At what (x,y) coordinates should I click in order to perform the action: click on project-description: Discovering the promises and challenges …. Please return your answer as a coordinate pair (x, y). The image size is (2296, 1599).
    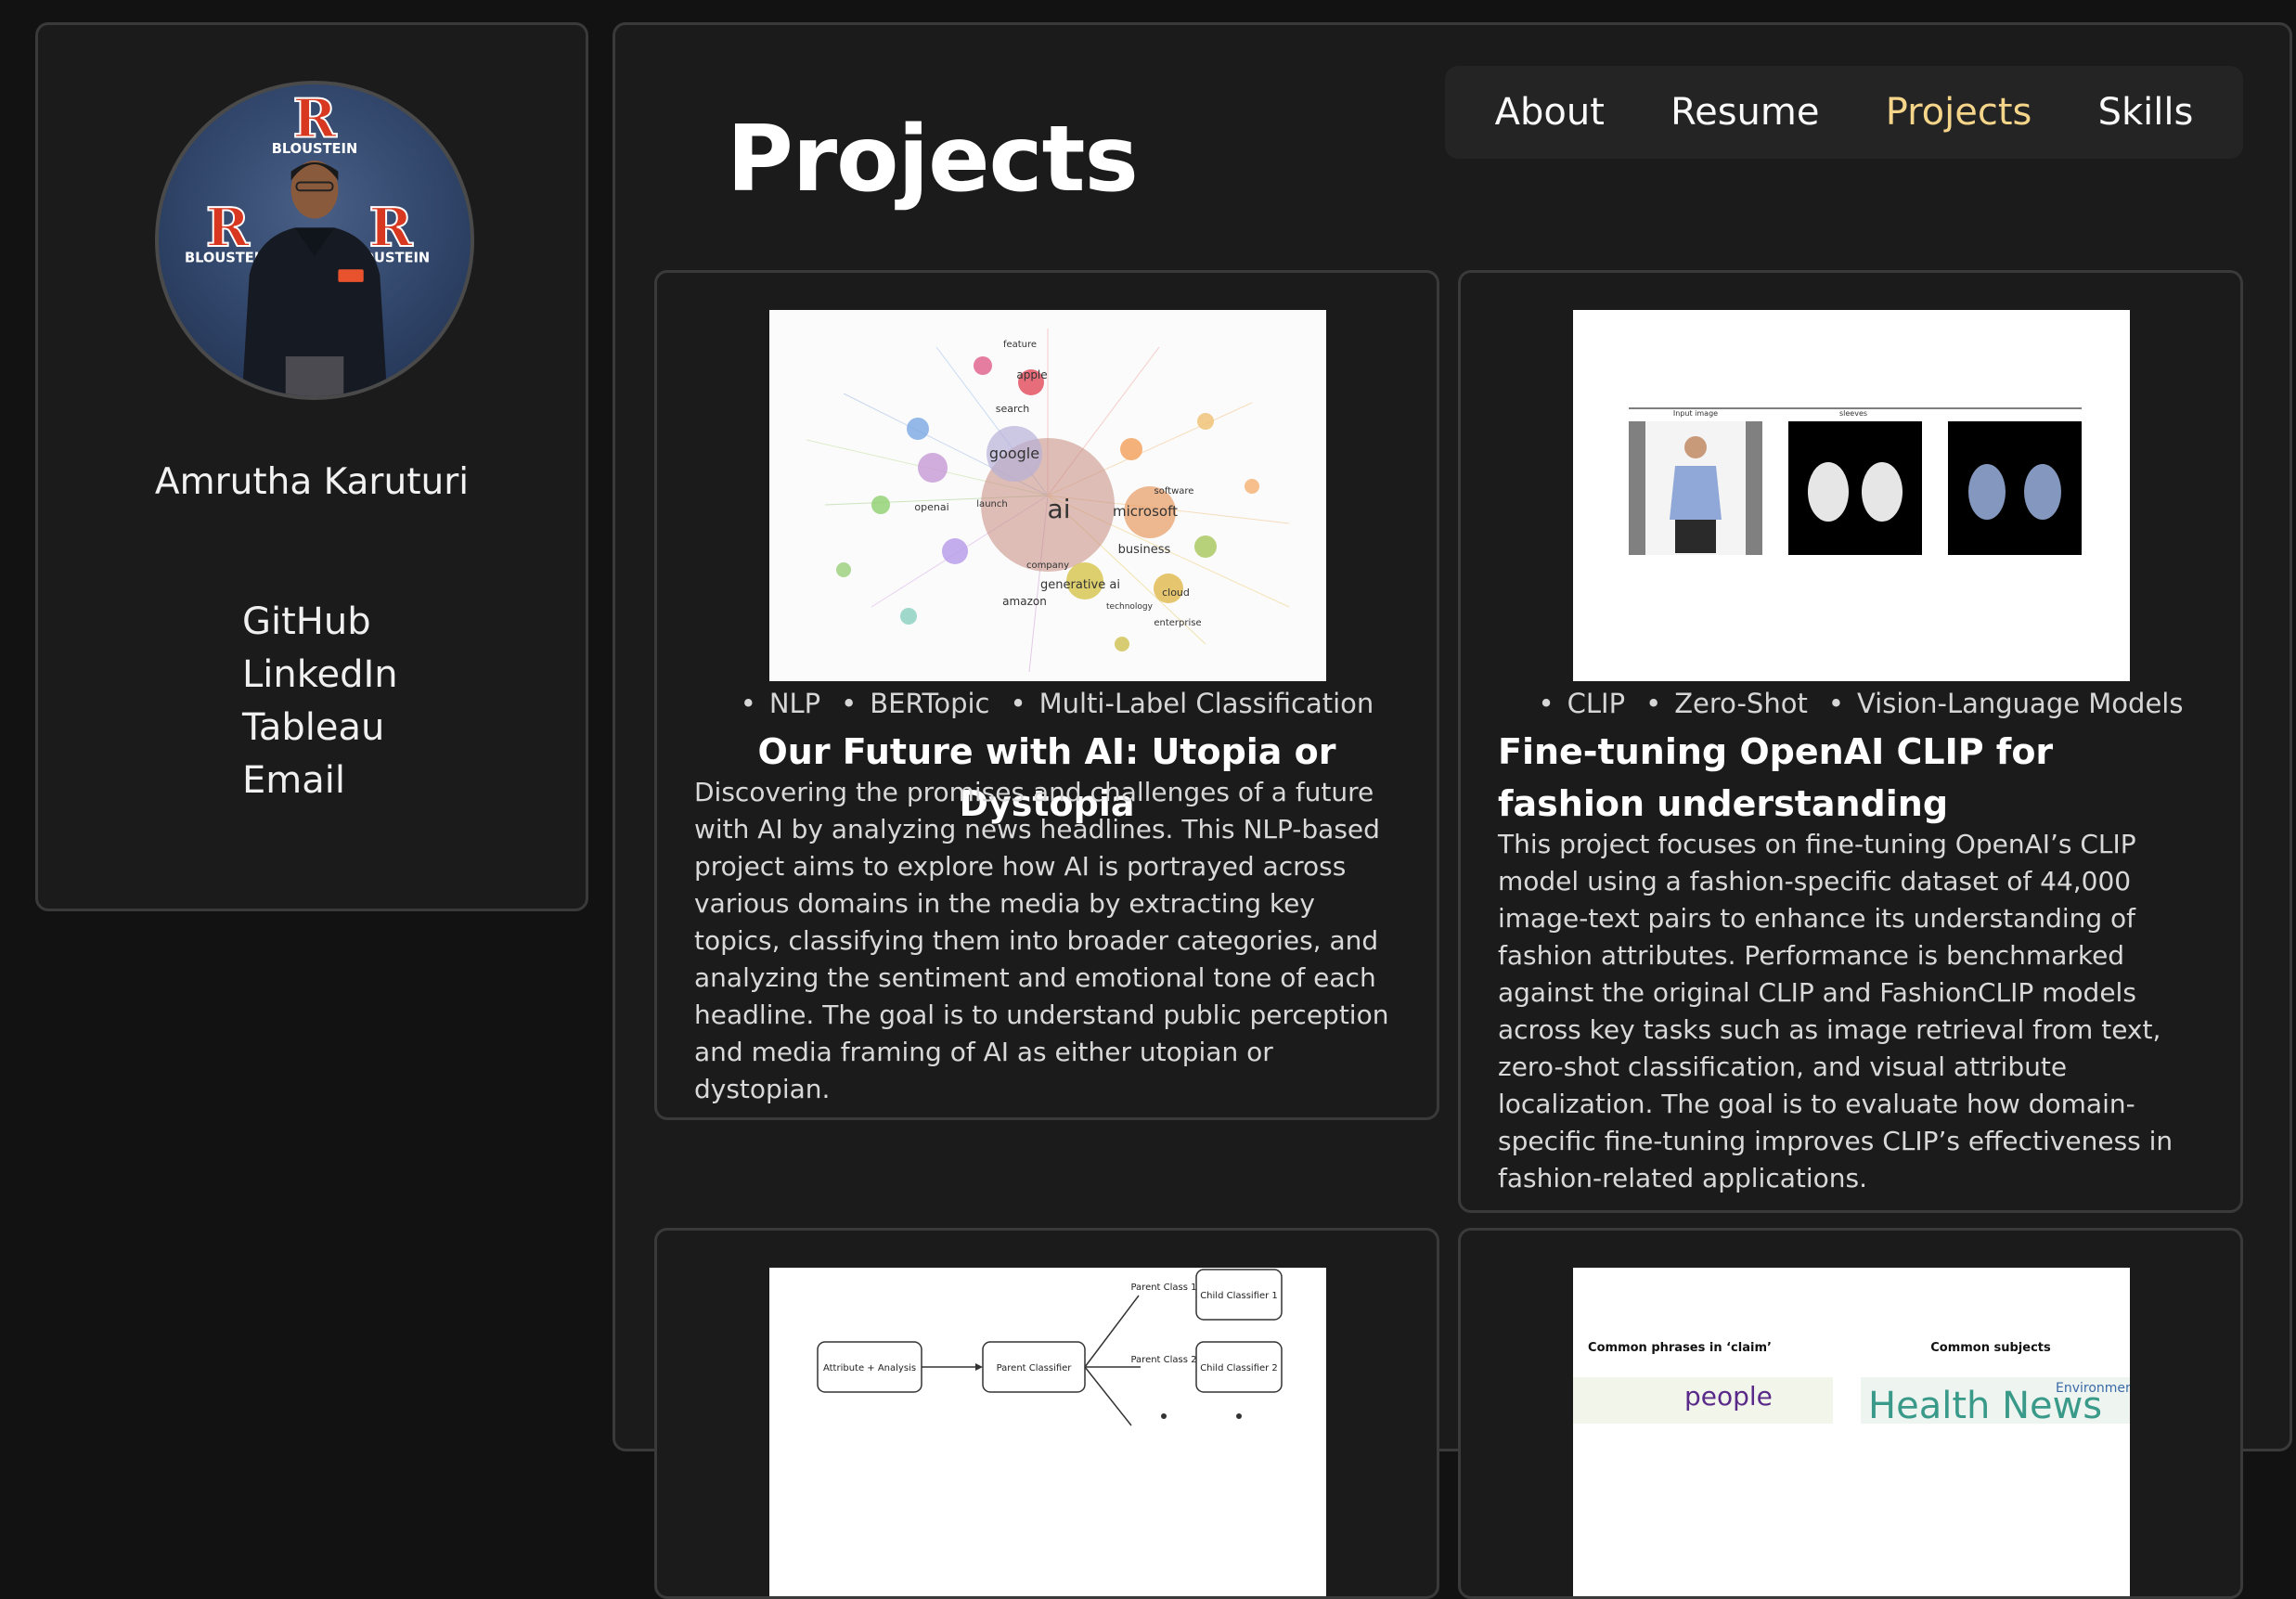
    Looking at the image, I should click on (1041, 940).